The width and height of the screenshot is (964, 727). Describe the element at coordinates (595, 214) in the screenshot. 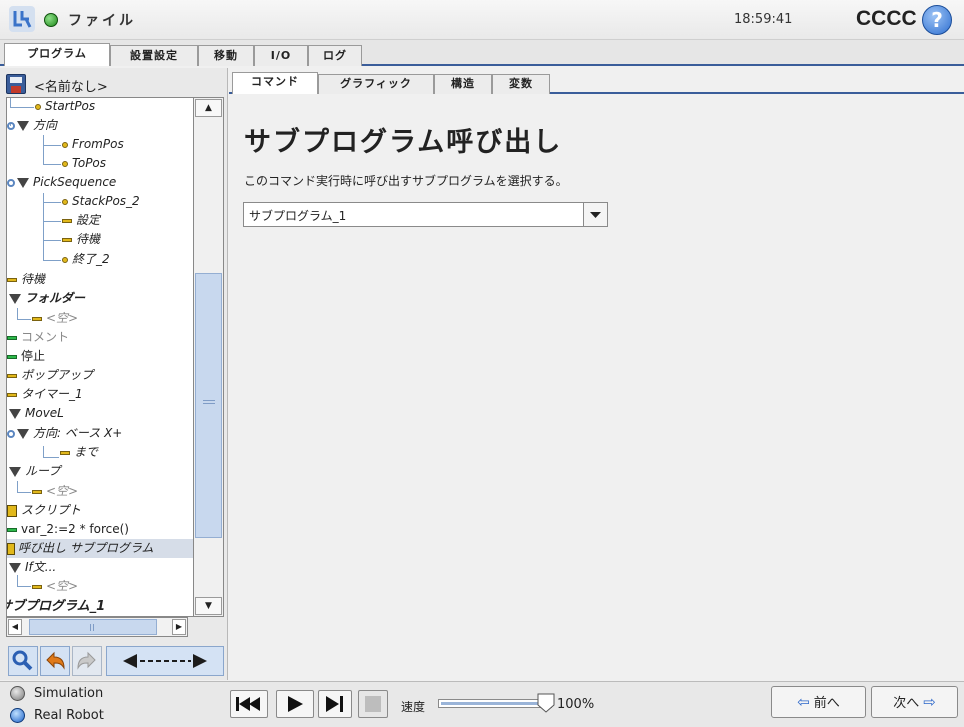

I see `dropdown-button` at that location.